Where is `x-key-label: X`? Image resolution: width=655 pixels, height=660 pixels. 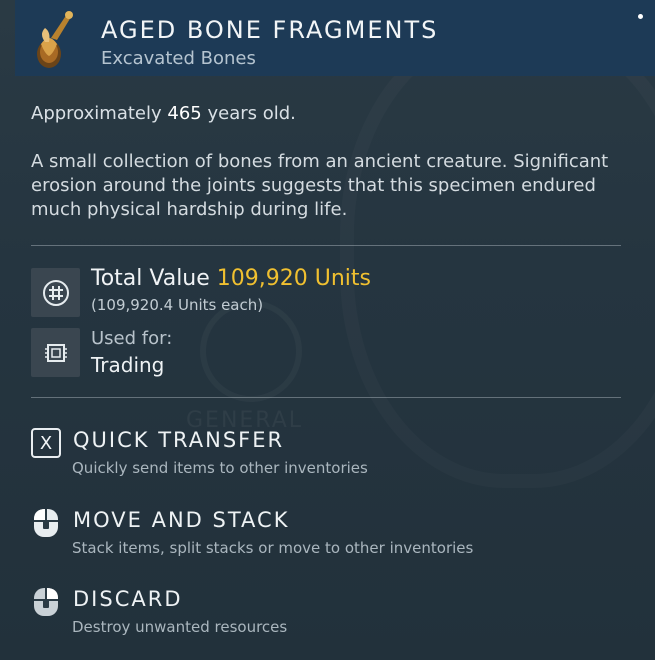 x-key-label: X is located at coordinates (46, 443).